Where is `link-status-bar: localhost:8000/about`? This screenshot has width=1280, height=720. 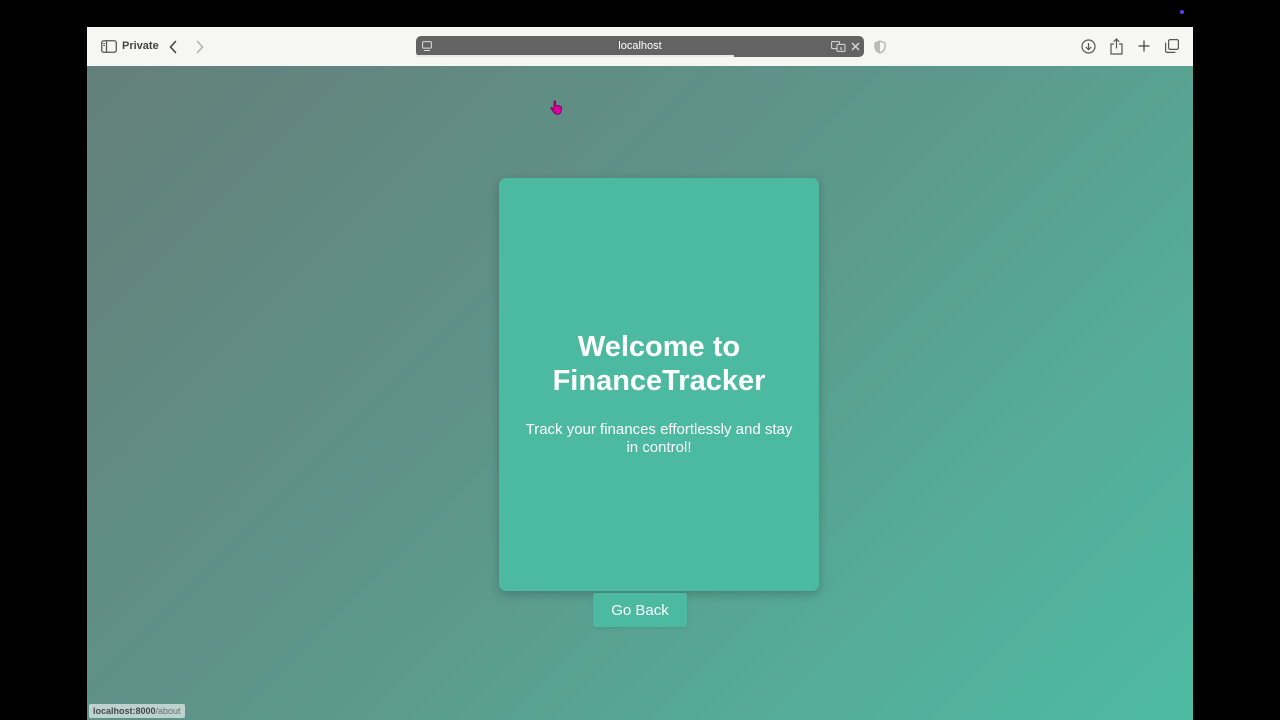
link-status-bar: localhost:8000/about is located at coordinates (137, 711).